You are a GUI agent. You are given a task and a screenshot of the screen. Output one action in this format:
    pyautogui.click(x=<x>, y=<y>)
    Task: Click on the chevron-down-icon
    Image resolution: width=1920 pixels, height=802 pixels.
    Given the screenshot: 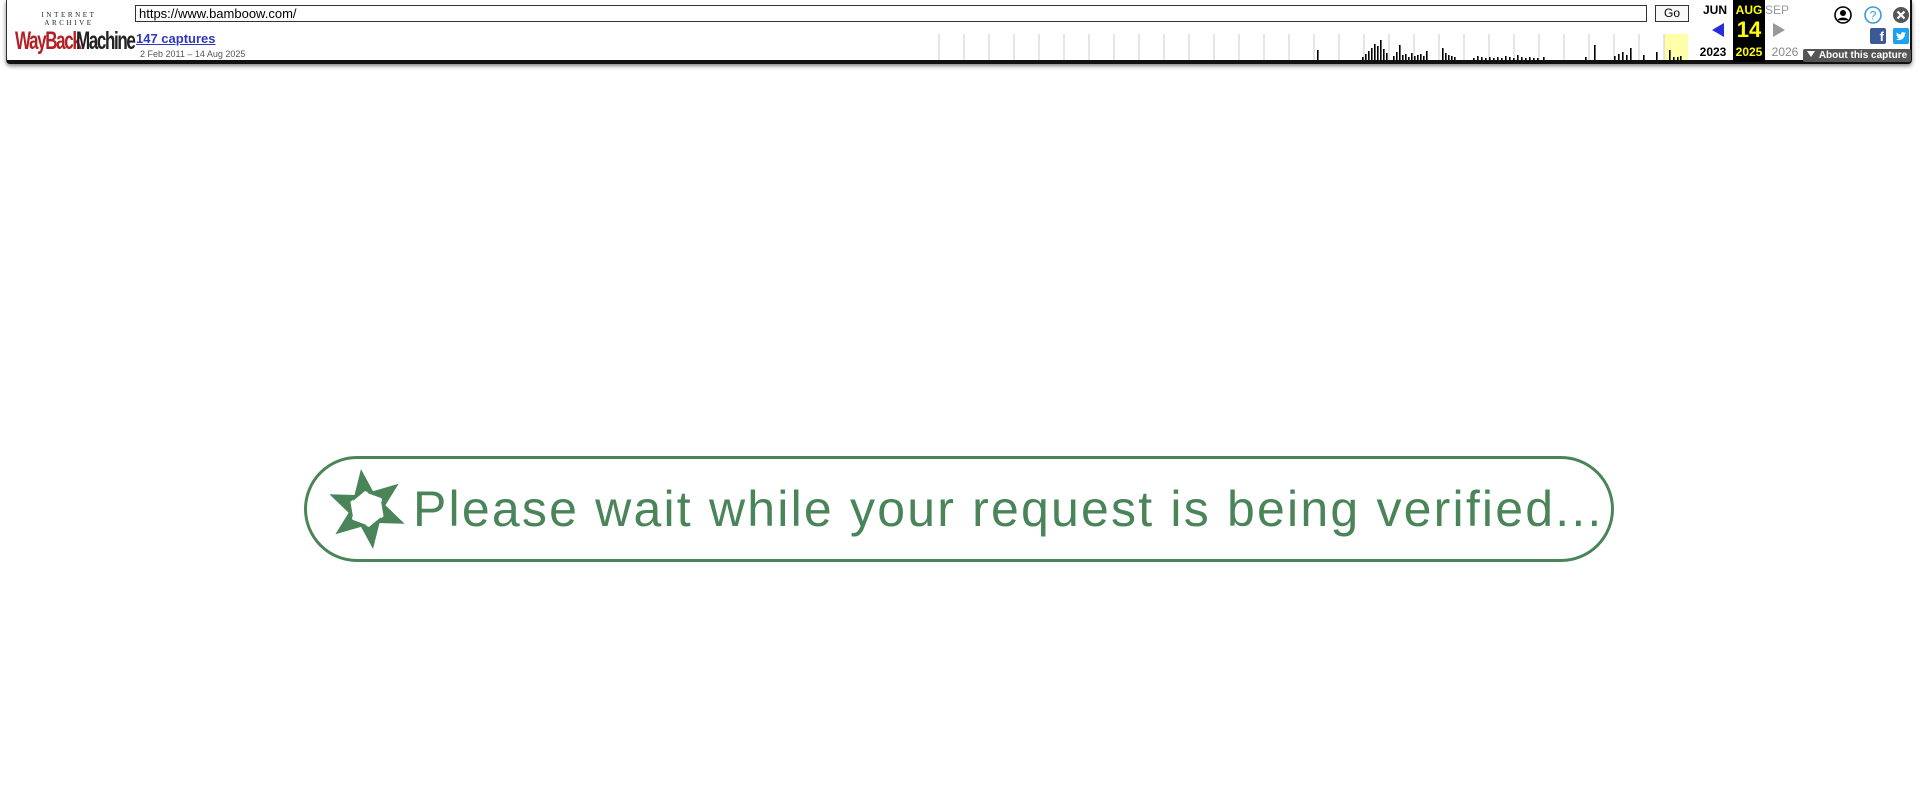 What is the action you would take?
    pyautogui.click(x=1810, y=54)
    